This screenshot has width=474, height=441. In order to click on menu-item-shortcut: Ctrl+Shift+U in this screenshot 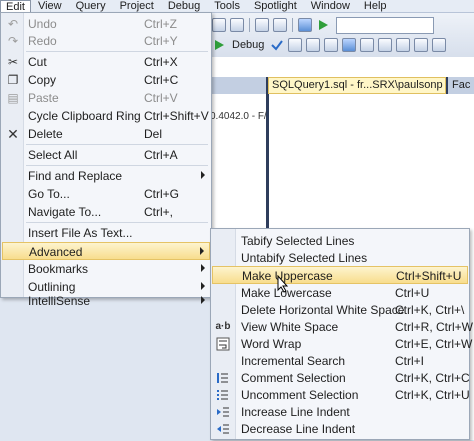, I will do `click(429, 276)`.